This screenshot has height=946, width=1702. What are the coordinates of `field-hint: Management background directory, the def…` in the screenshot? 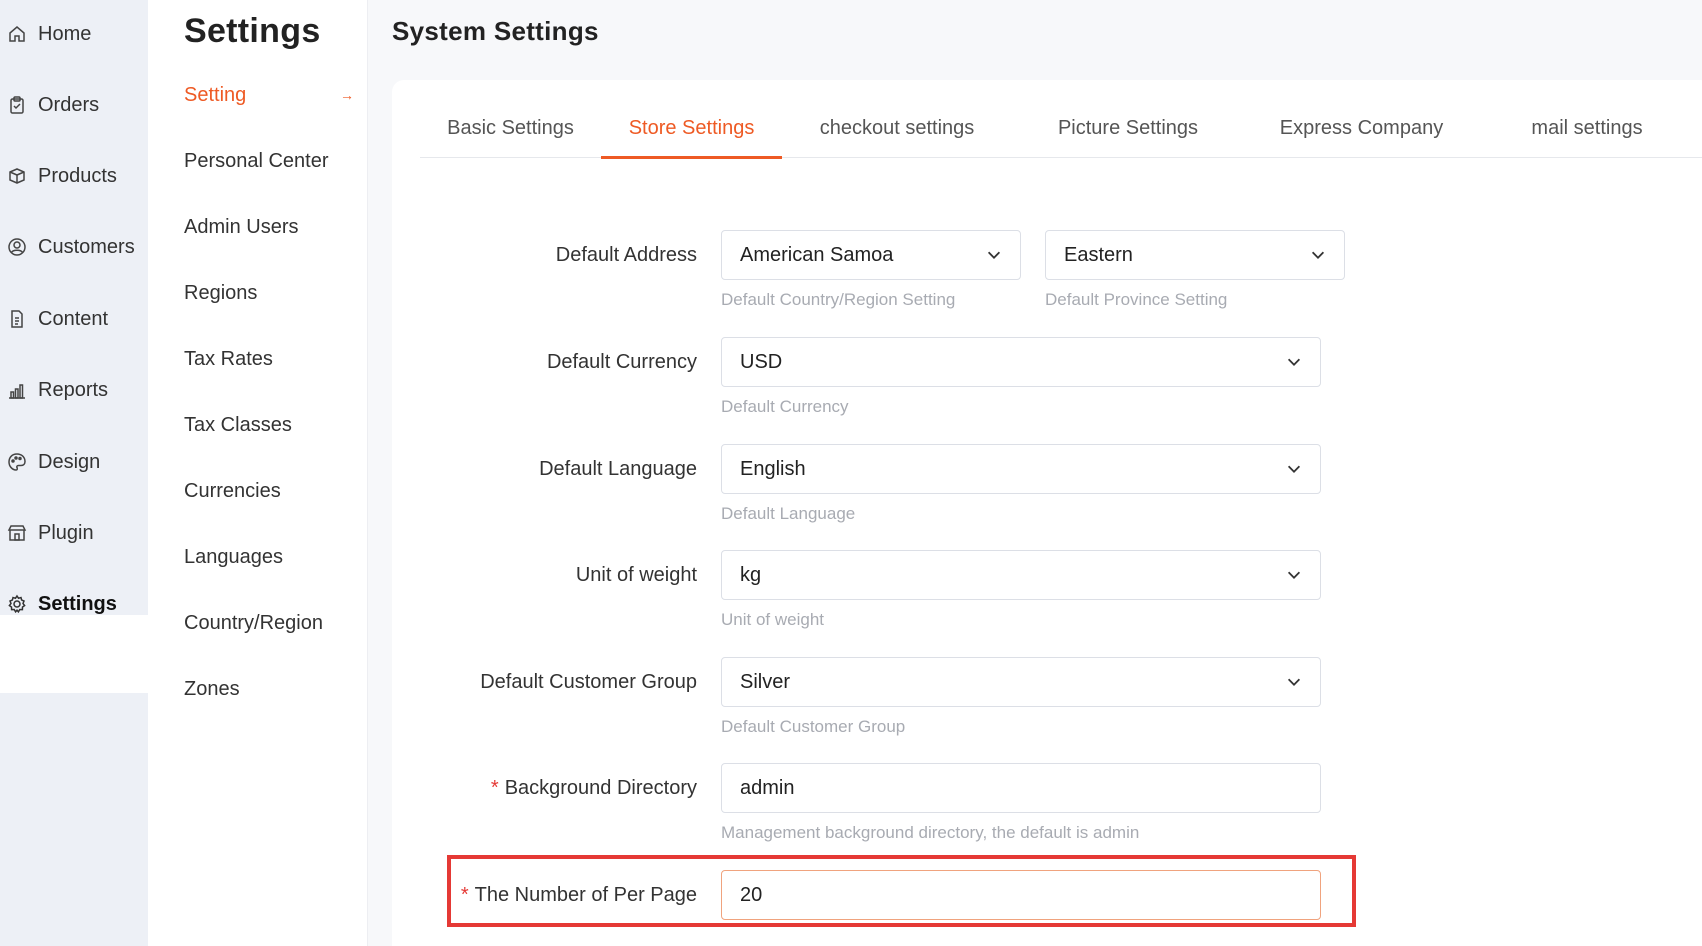 It's located at (930, 832).